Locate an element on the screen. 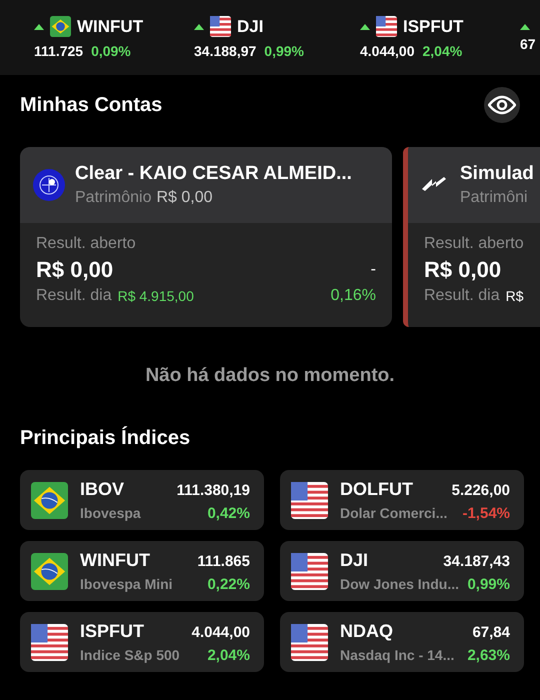 The height and width of the screenshot is (700, 540). account-name: Simulad is located at coordinates (497, 174).